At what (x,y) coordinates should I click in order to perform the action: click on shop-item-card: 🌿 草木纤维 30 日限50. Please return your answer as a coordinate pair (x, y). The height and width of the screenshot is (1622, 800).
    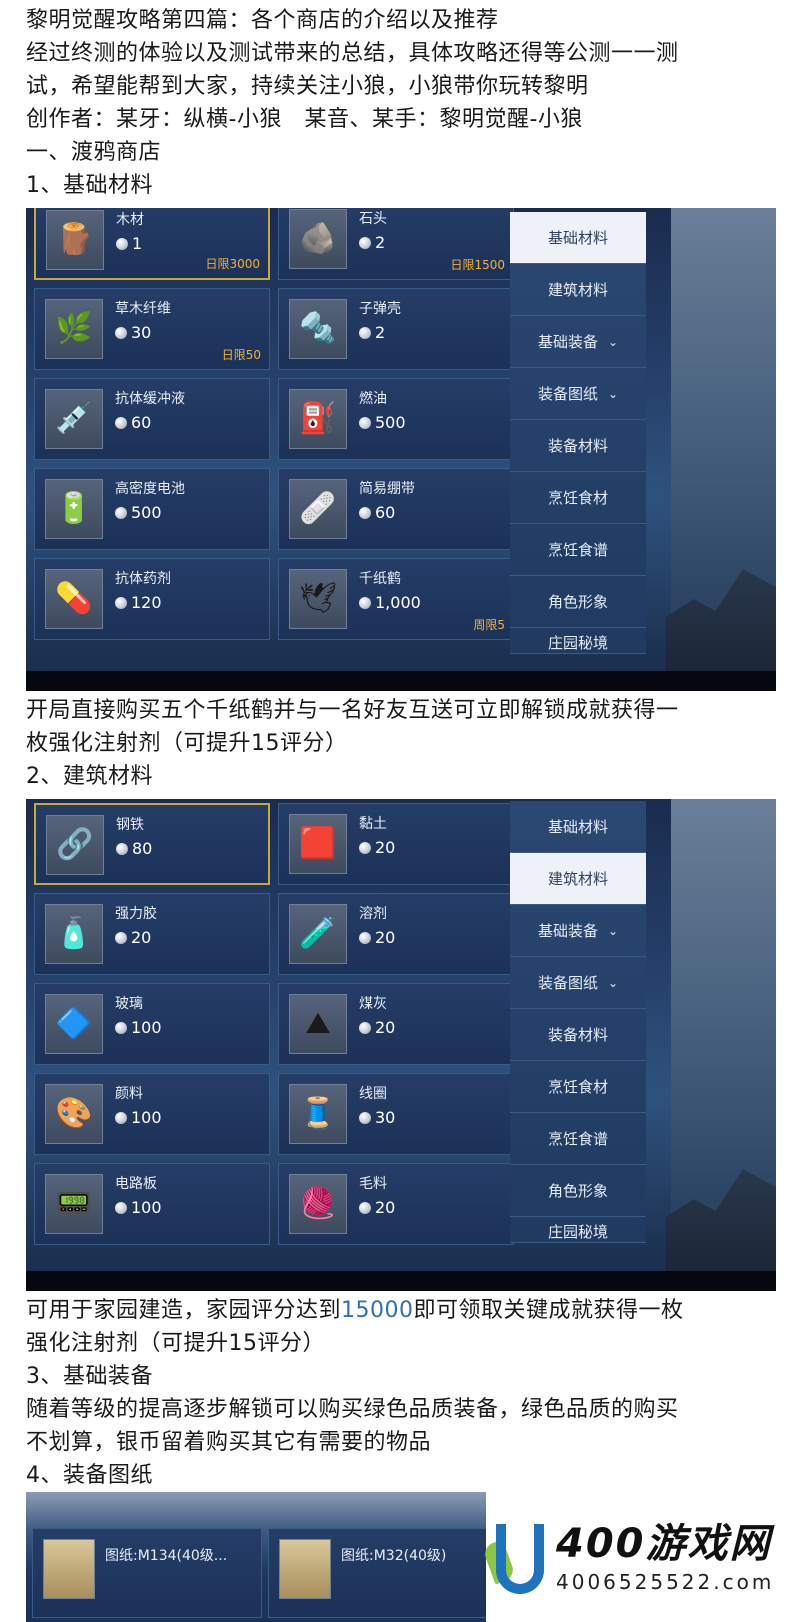
    Looking at the image, I should click on (152, 329).